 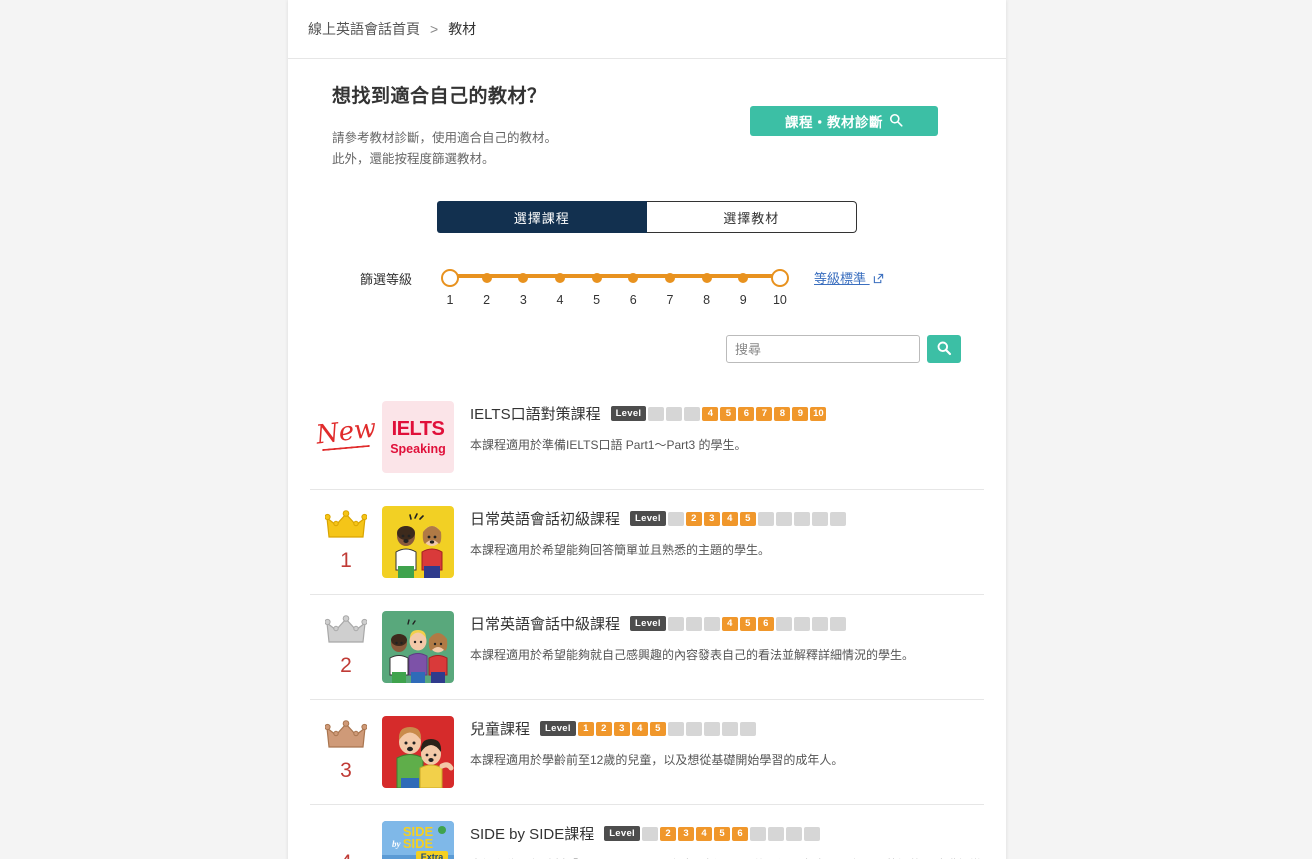 What do you see at coordinates (545, 623) in the screenshot?
I see `course-title: 日常英語會話中級課程` at bounding box center [545, 623].